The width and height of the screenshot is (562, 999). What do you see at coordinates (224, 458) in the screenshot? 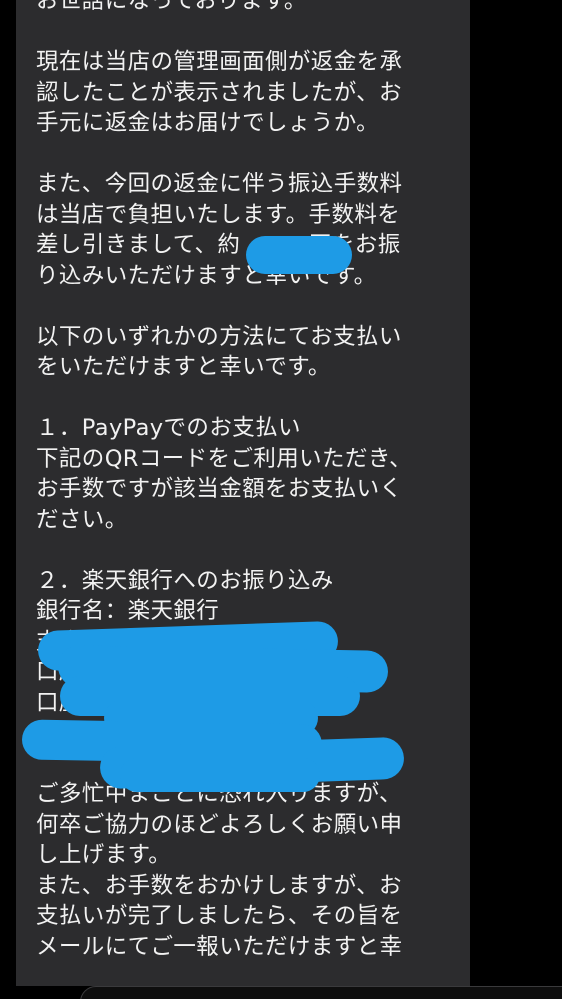
I see `message-line: 下記のQRコードをご利用いただき、` at bounding box center [224, 458].